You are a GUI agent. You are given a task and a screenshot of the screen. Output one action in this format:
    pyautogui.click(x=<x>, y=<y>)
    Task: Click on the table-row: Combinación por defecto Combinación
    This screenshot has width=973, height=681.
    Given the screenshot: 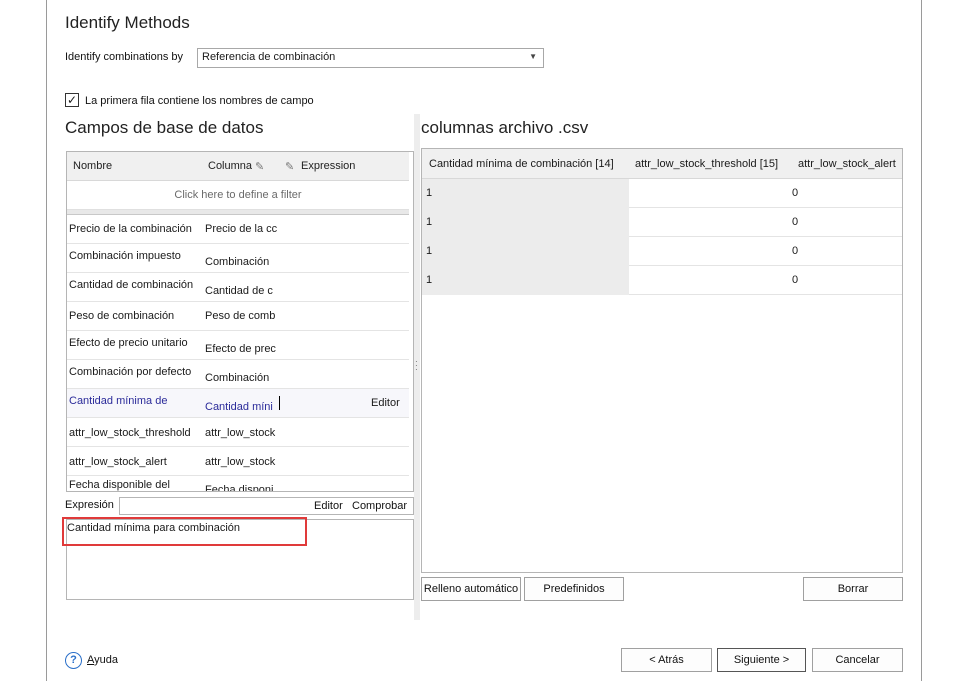 What is the action you would take?
    pyautogui.click(x=238, y=374)
    